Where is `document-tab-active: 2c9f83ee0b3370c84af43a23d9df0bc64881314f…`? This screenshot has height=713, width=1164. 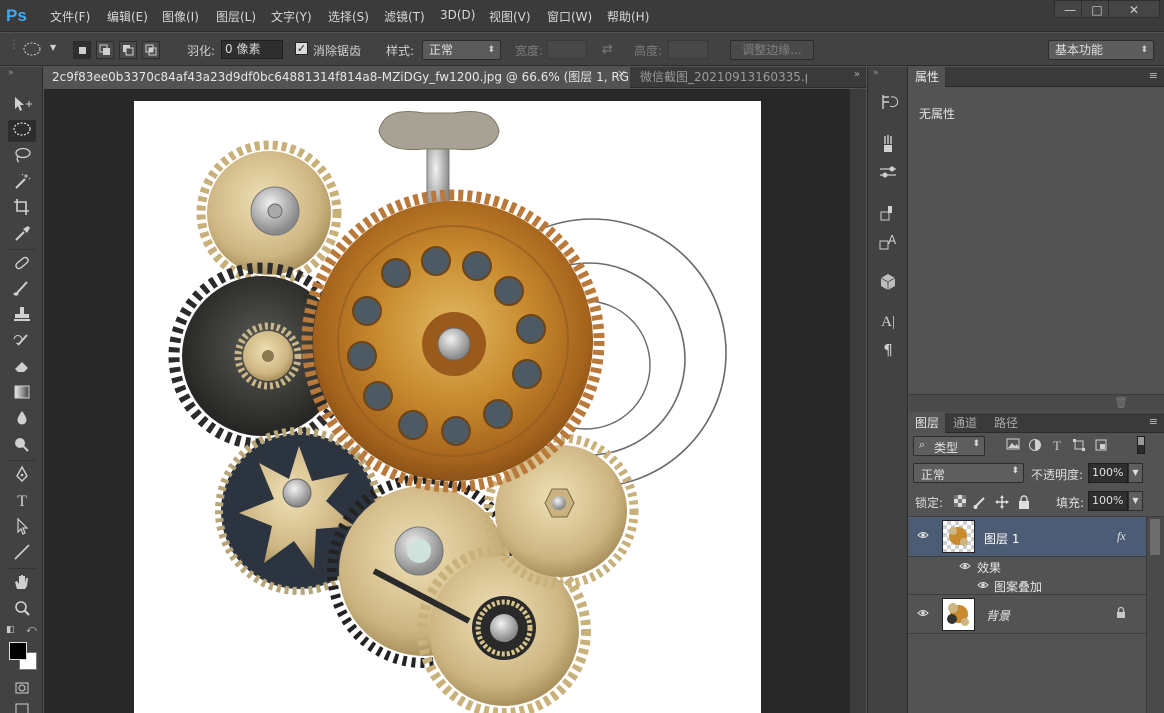
document-tab-active: 2c9f83ee0b3370c84af43a23d9df0bc64881314f… is located at coordinates (337, 77).